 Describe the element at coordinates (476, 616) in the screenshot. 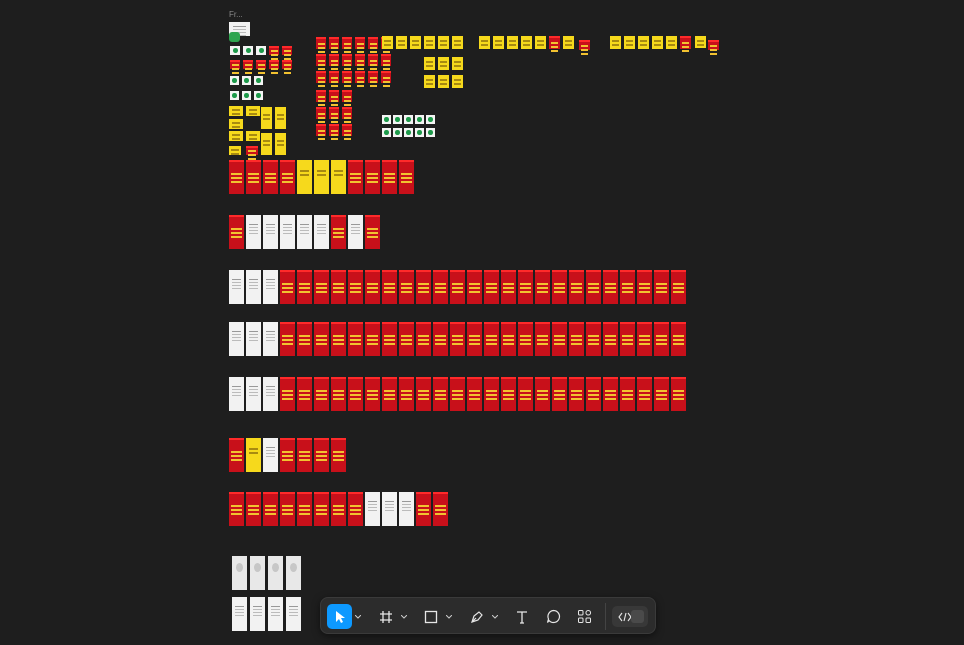

I see `pen-tool-button` at that location.